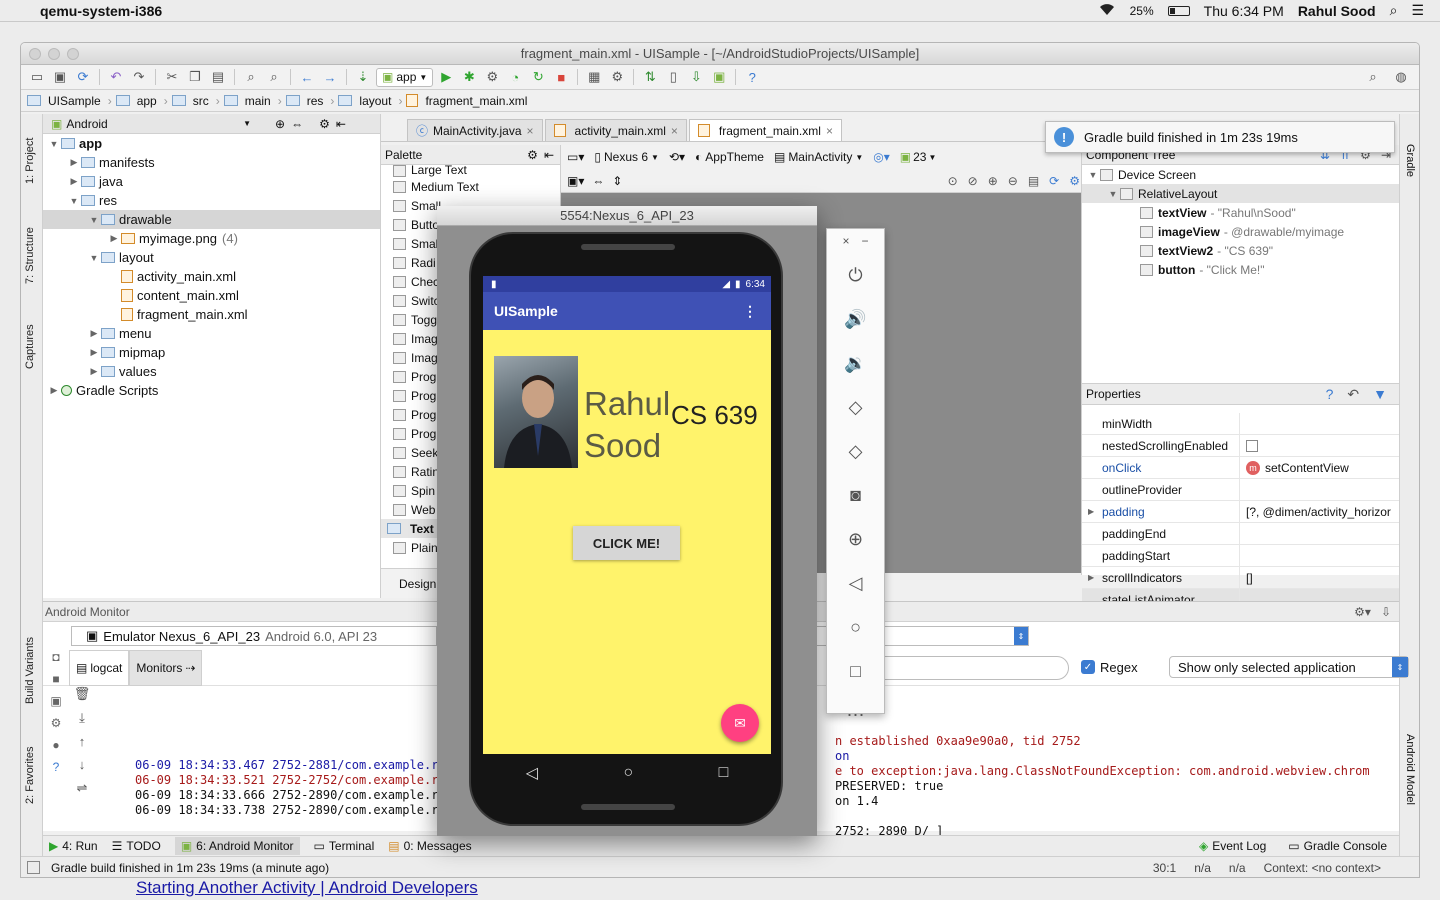 This screenshot has height=900, width=1440. What do you see at coordinates (211, 352) in the screenshot?
I see `tree-row: ▶ mipmap` at bounding box center [211, 352].